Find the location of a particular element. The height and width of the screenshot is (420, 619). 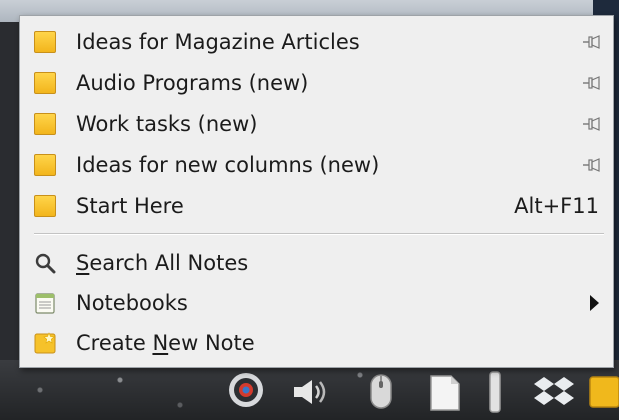

note-title: Audio Programs (new) is located at coordinates (192, 83).